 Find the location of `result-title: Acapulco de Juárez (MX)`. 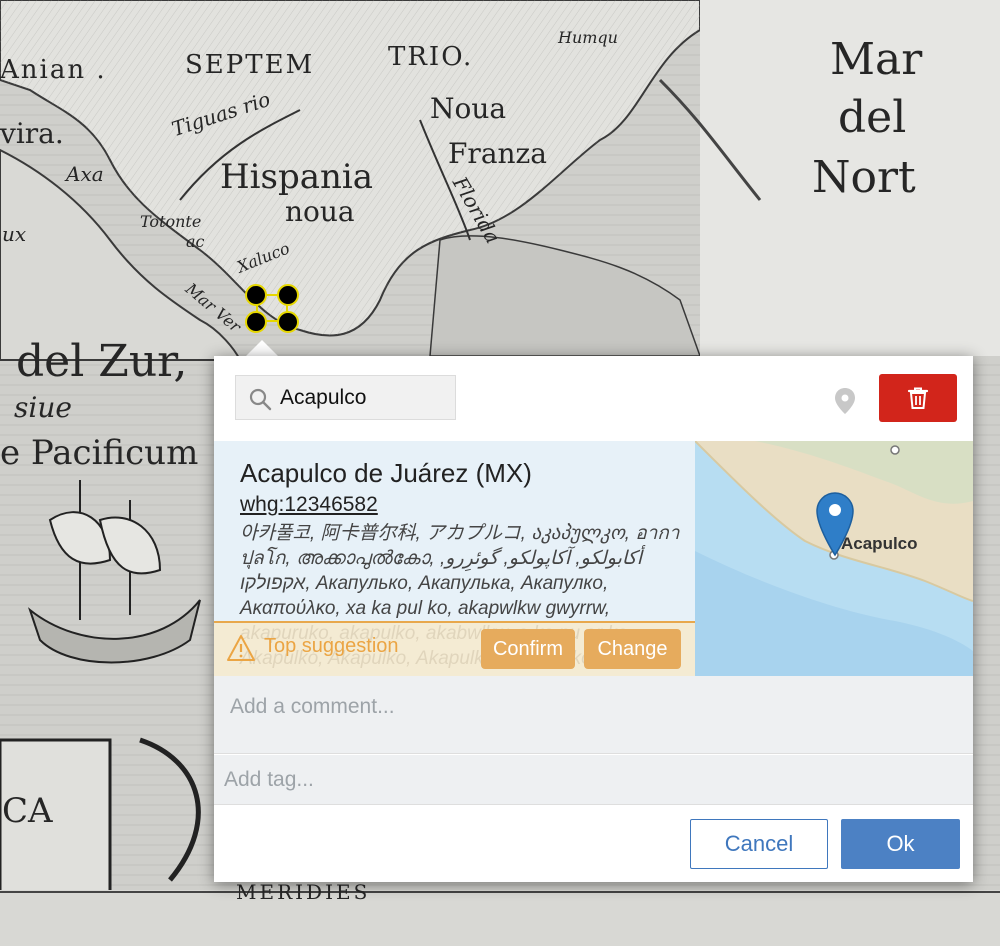

result-title: Acapulco de Juárez (MX) is located at coordinates (386, 473).